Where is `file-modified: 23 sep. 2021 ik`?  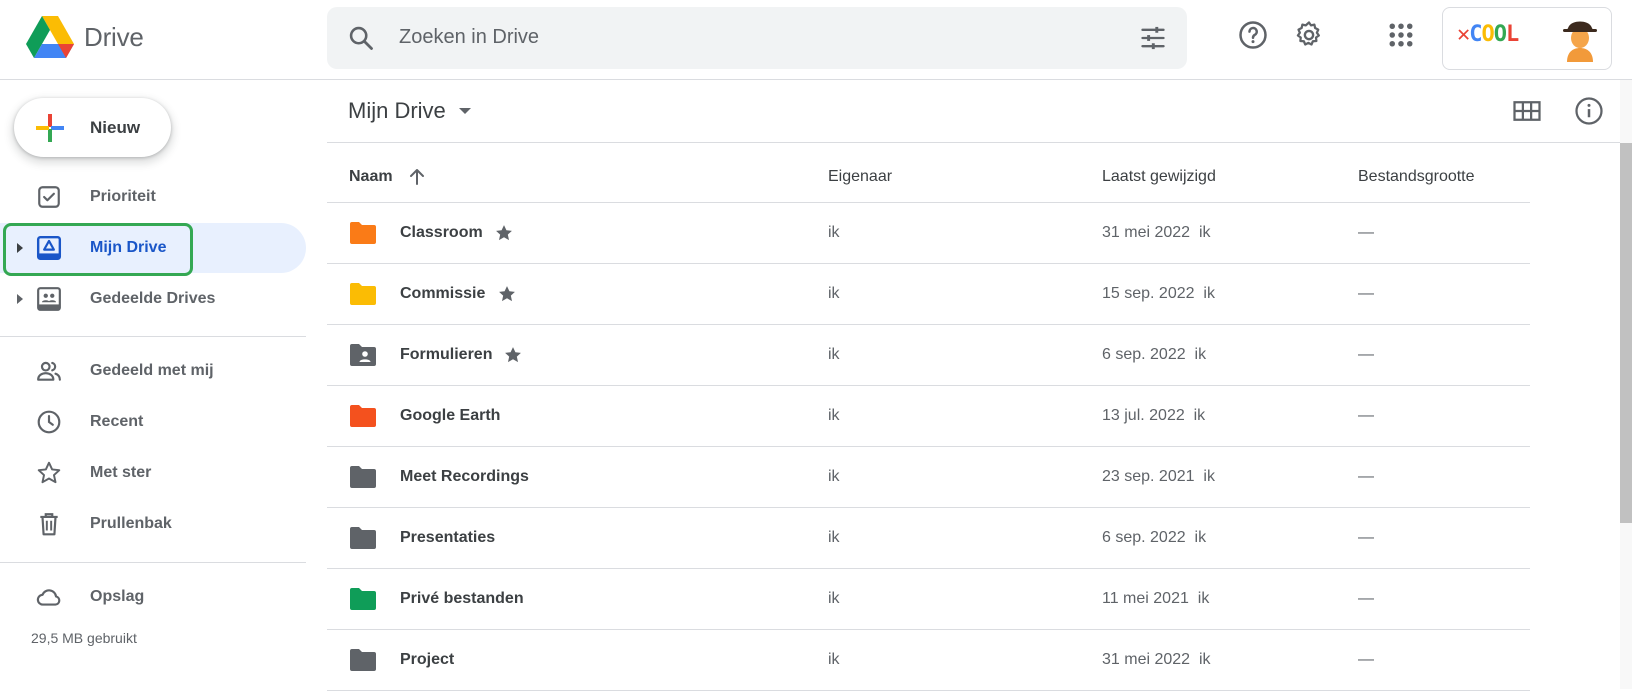 file-modified: 23 sep. 2021 ik is located at coordinates (1158, 477).